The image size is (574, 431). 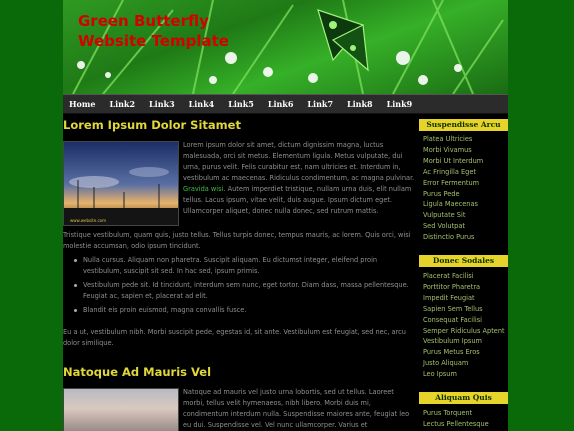 I want to click on nav-link8: Link8, so click(x=360, y=104).